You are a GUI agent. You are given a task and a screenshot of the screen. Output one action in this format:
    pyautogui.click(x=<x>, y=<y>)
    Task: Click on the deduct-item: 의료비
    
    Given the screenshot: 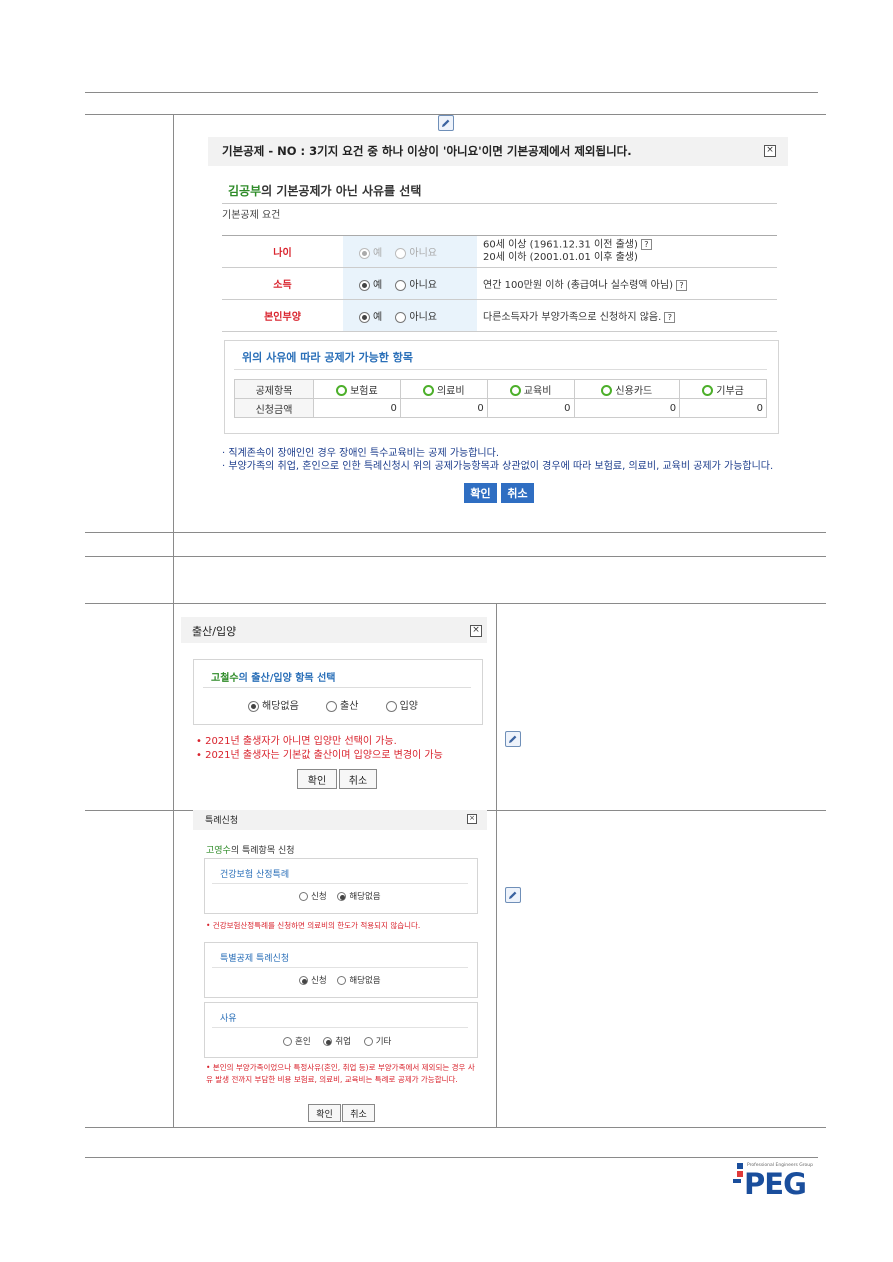 What is the action you would take?
    pyautogui.click(x=443, y=389)
    